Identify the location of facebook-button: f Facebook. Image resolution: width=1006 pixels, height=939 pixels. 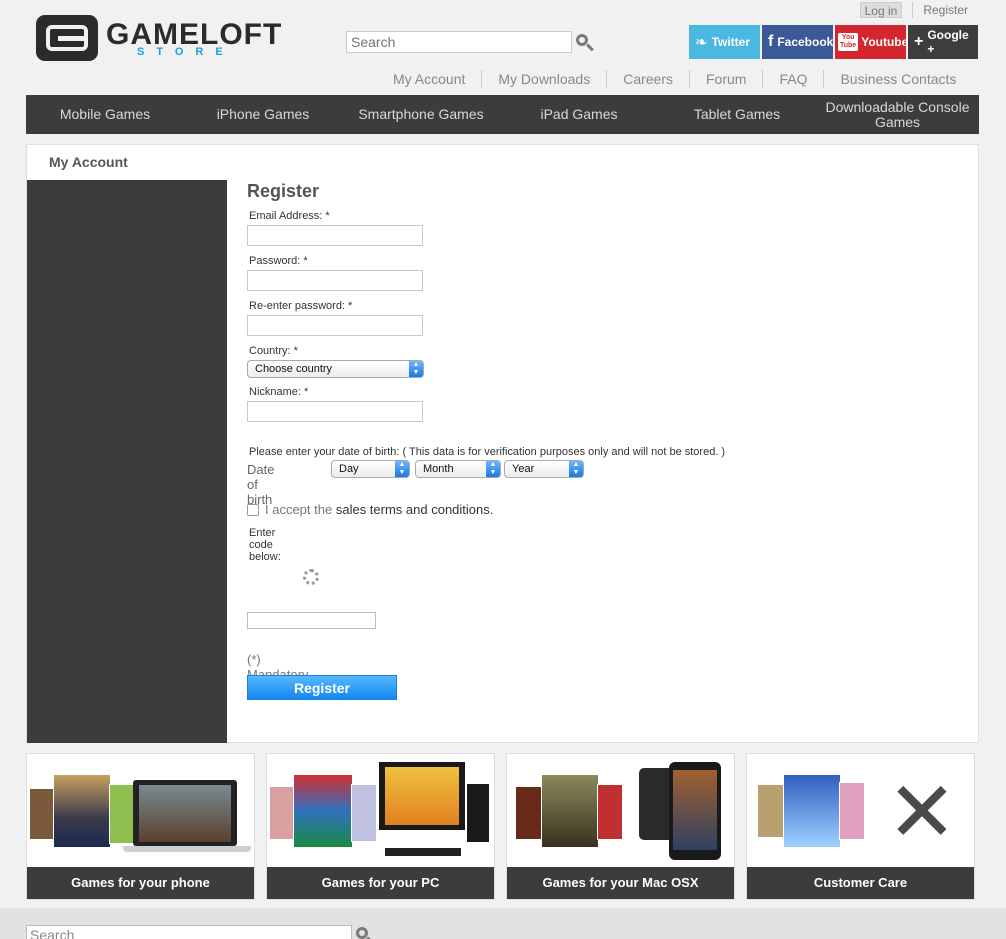
(797, 42).